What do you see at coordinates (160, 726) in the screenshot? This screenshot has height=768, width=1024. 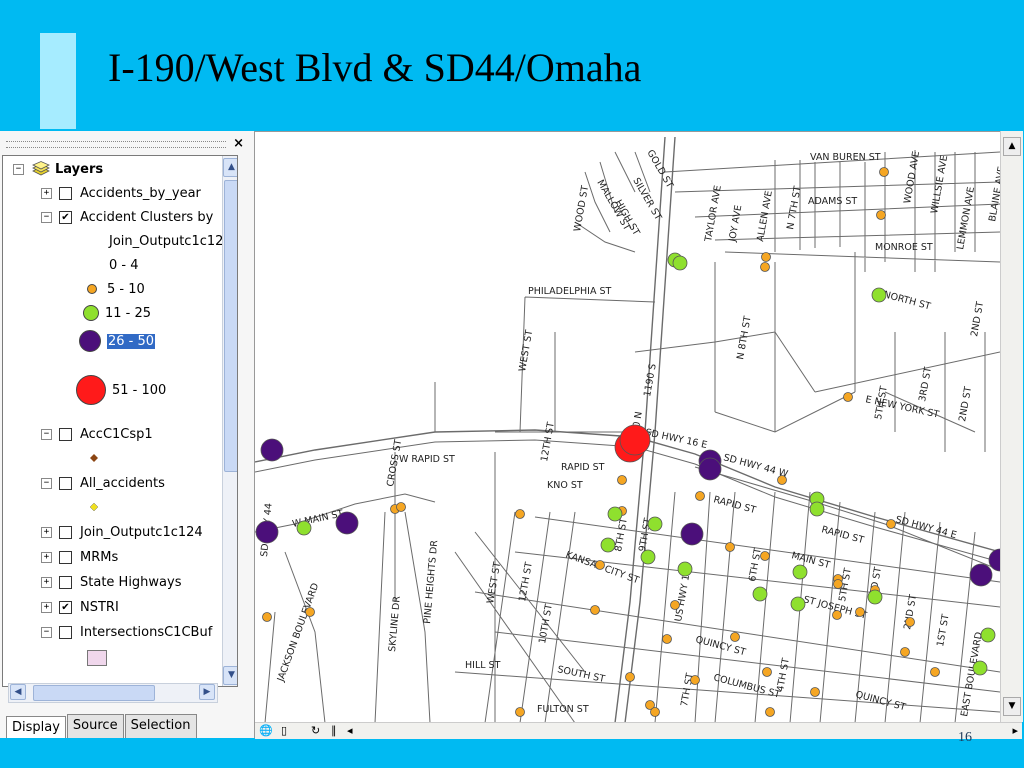 I see `tab-selection: Selection` at bounding box center [160, 726].